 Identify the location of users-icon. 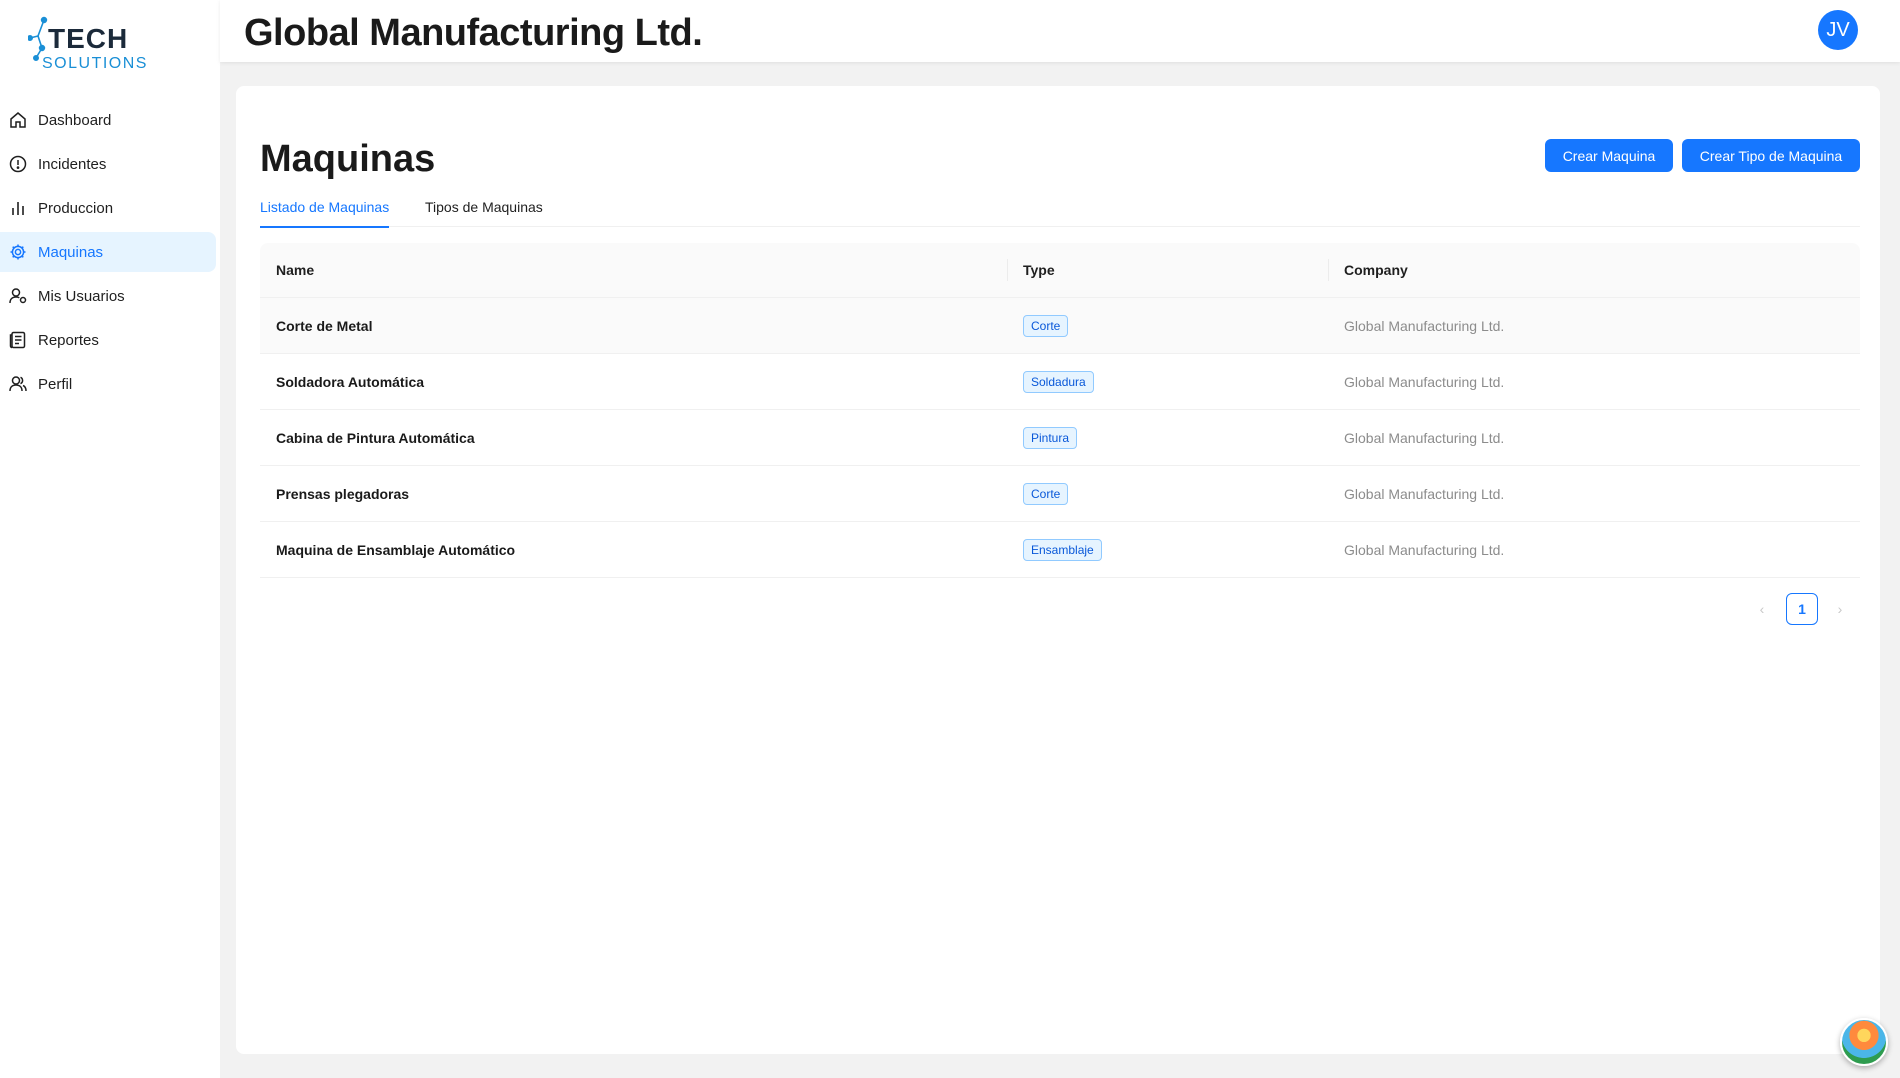
(18, 384).